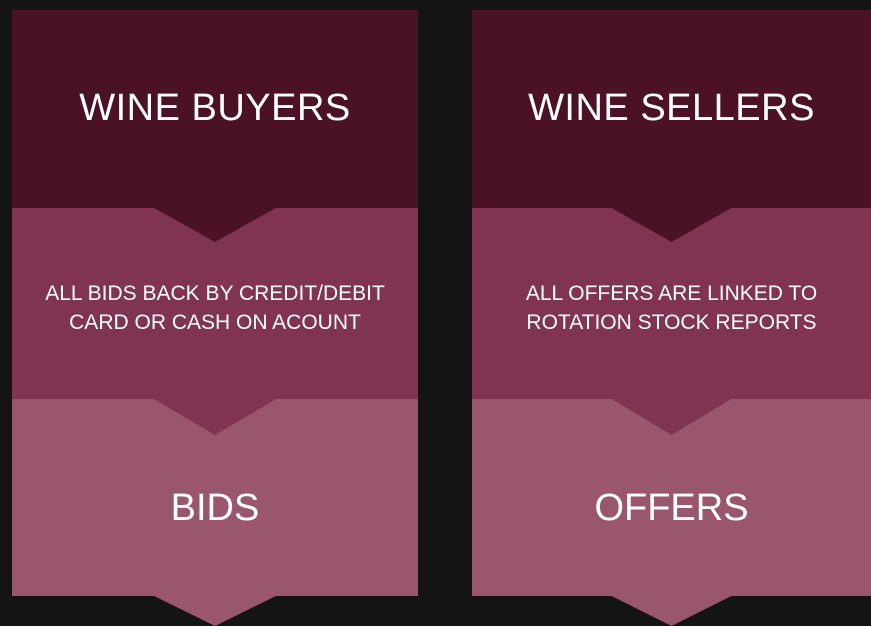 The image size is (871, 626). Describe the element at coordinates (671, 293) in the screenshot. I see `sellers-description-line-1: ALL OFFERS ARE LINKED TO` at that location.